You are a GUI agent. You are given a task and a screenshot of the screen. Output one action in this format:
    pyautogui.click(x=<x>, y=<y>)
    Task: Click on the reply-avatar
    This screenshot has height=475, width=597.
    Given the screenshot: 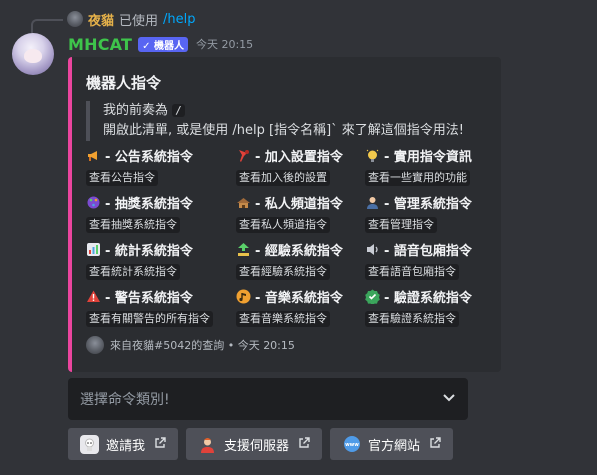 What is the action you would take?
    pyautogui.click(x=75, y=19)
    